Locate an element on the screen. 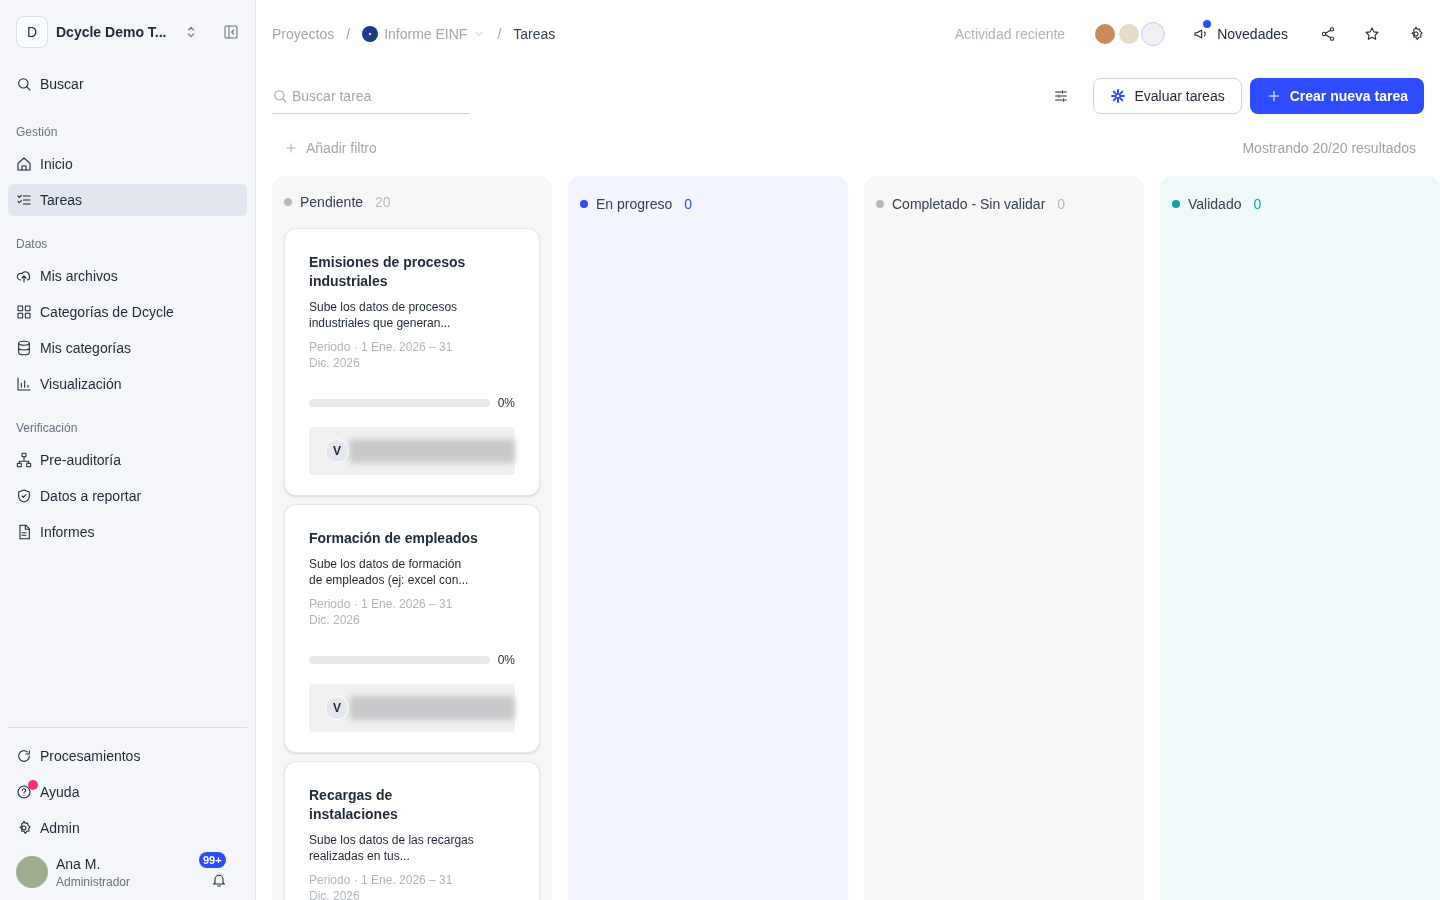  nav-item: Ayuda is located at coordinates (127, 792).